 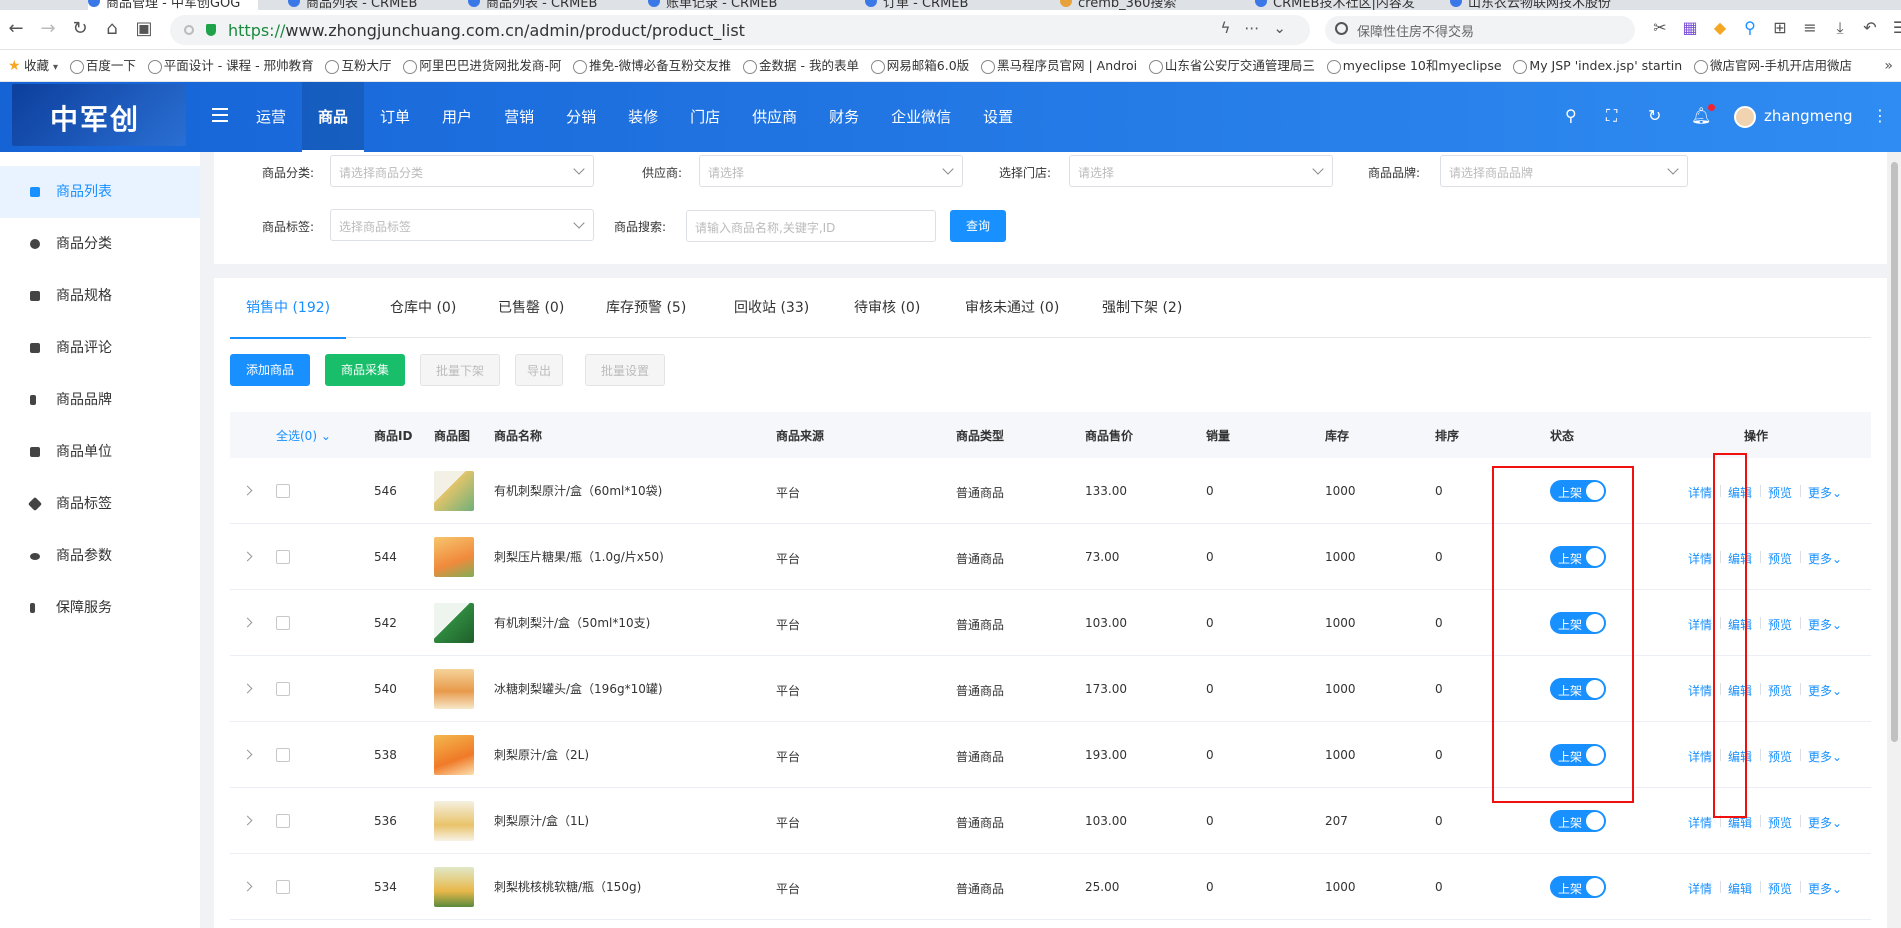 I want to click on product-search-input: 请输入商品名称,关键字,ID, so click(x=811, y=226).